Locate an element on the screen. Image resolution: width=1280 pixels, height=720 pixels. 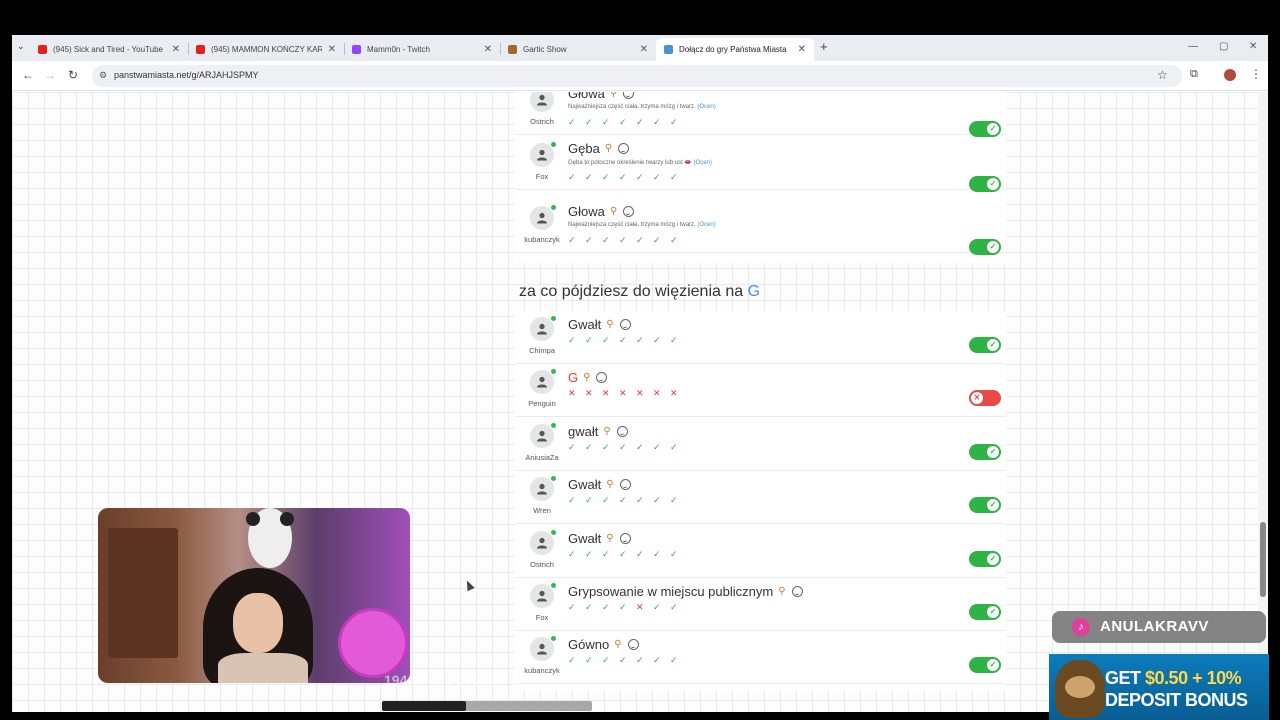
tiktok-badge: ♪ ANULAKRAVV is located at coordinates (1159, 627).